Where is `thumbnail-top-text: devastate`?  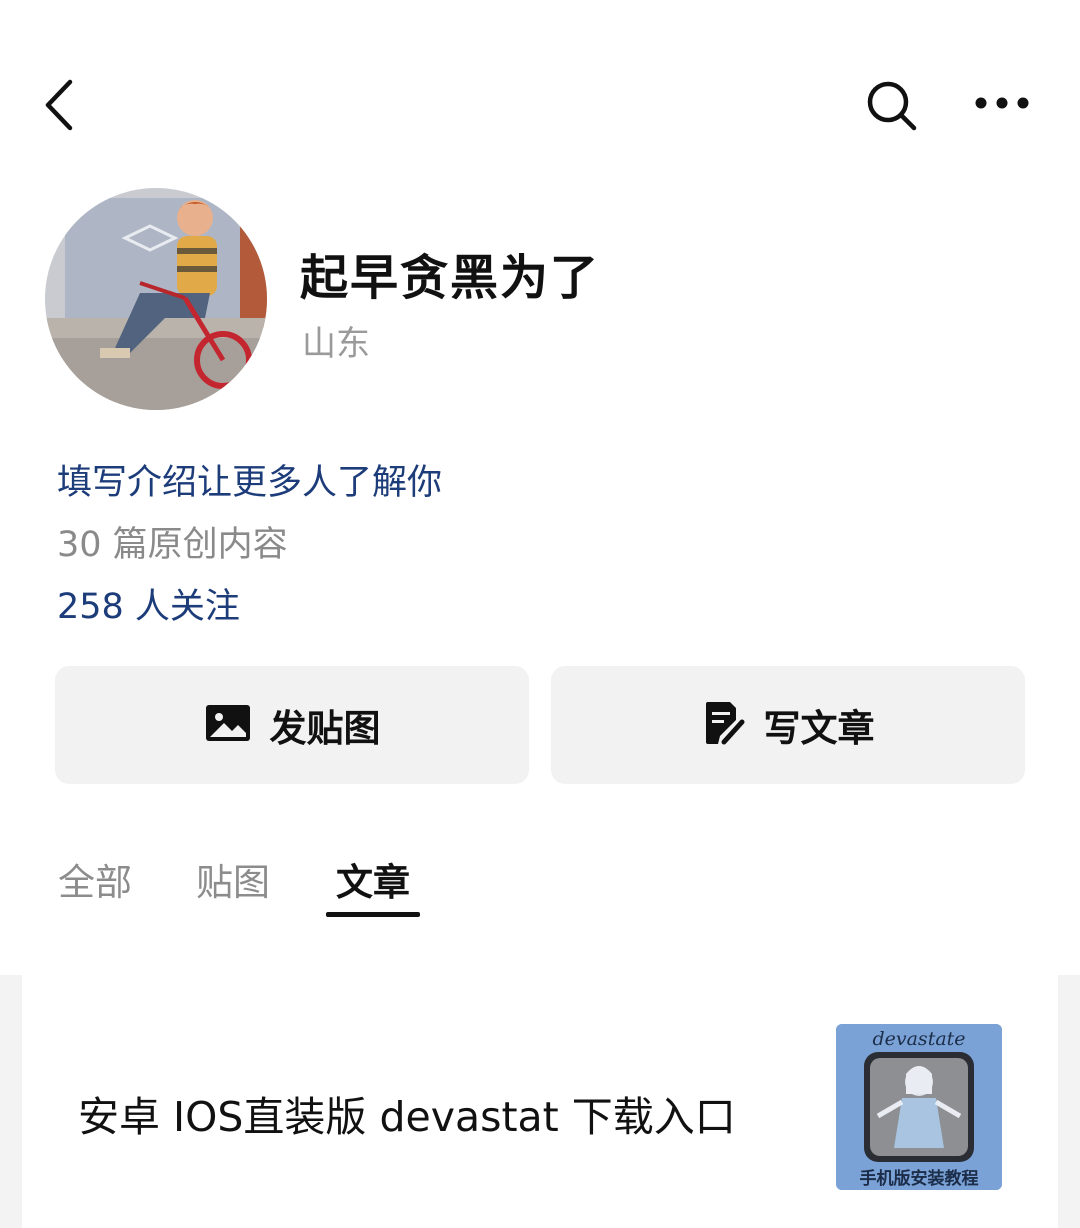 thumbnail-top-text: devastate is located at coordinates (919, 1039).